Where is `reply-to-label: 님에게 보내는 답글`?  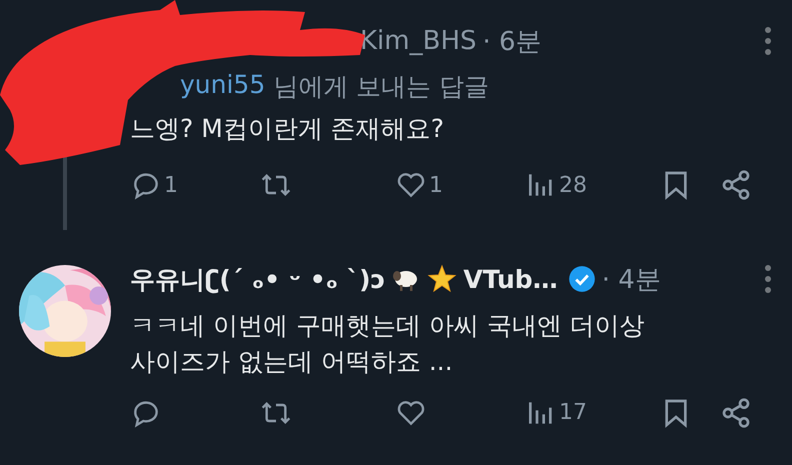 reply-to-label: 님에게 보내는 답글 is located at coordinates (381, 87).